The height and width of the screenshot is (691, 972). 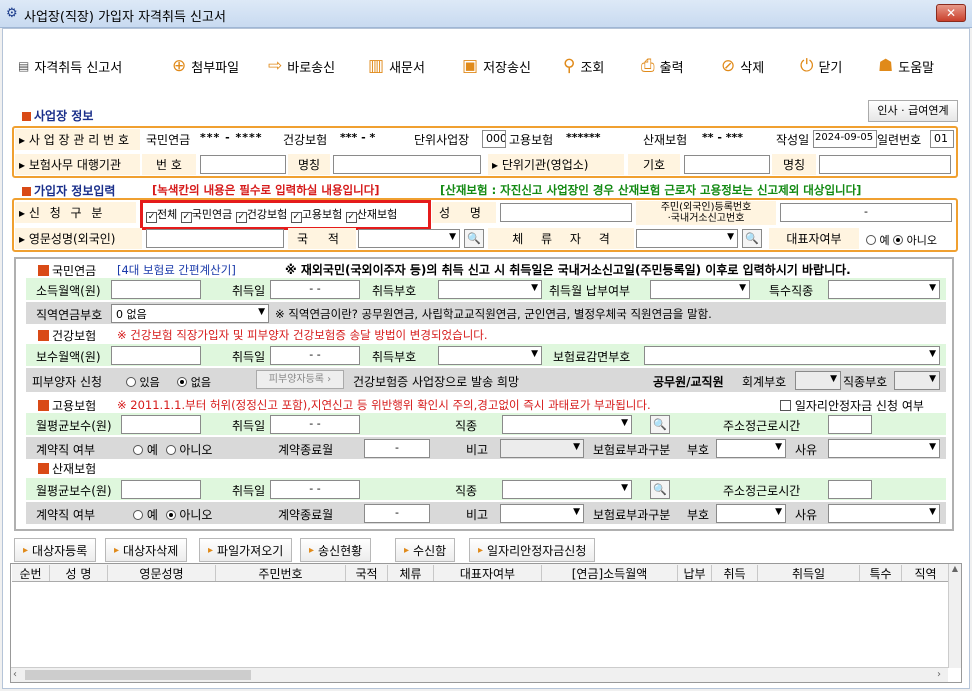 What do you see at coordinates (151, 217) in the screenshot?
I see `apply-all-checkbox: ✓` at bounding box center [151, 217].